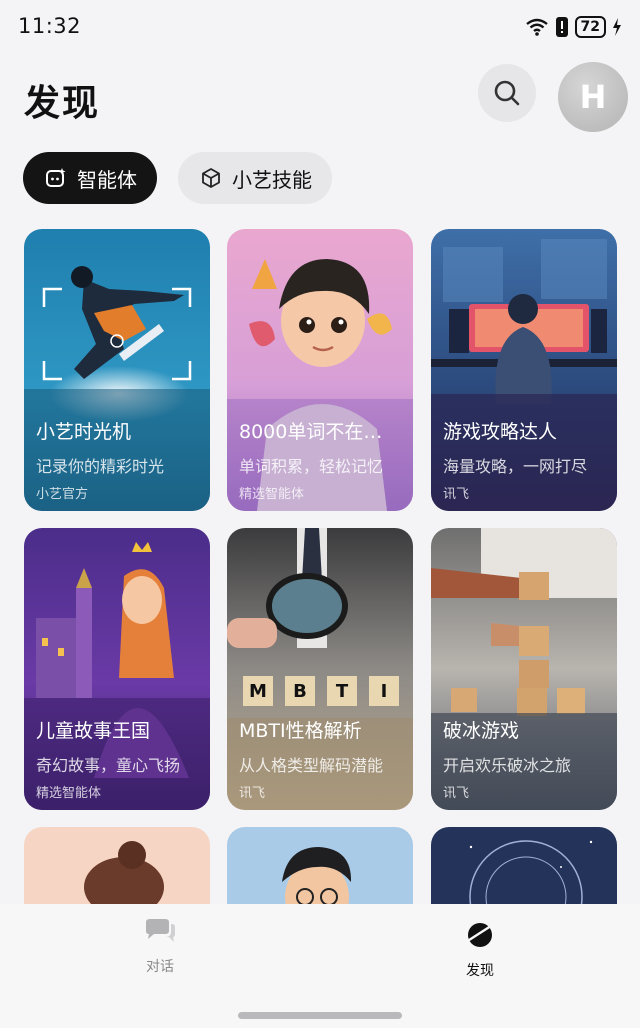  Describe the element at coordinates (507, 765) in the screenshot. I see `card-description: 开启欢乐破冰之旅` at that location.